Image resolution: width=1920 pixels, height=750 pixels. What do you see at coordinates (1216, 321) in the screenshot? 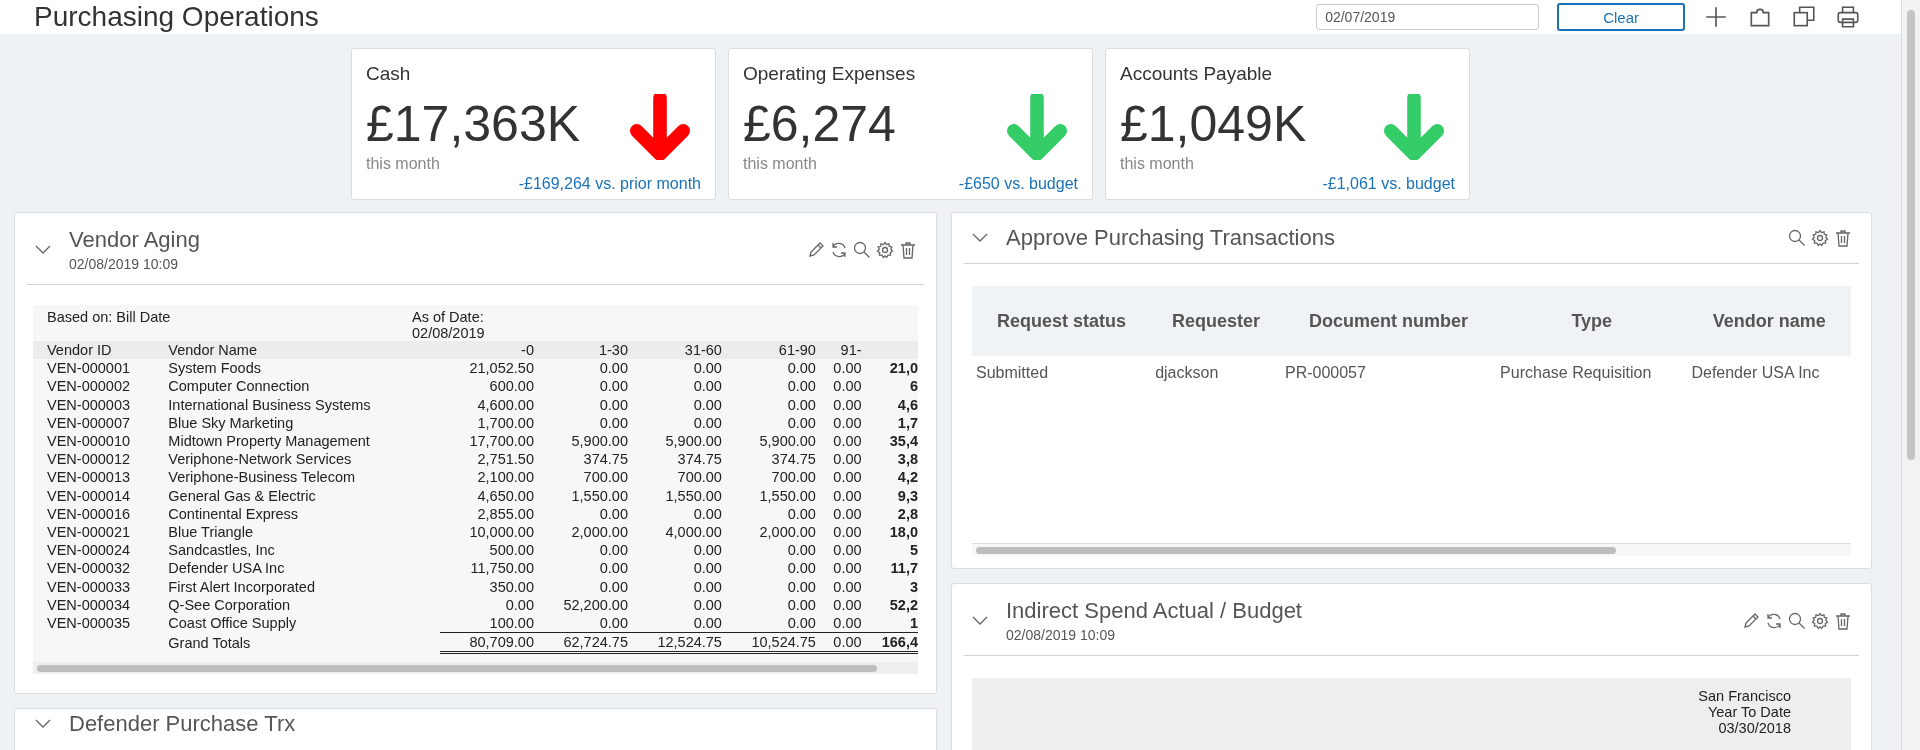
I see `column-header: Requester` at bounding box center [1216, 321].